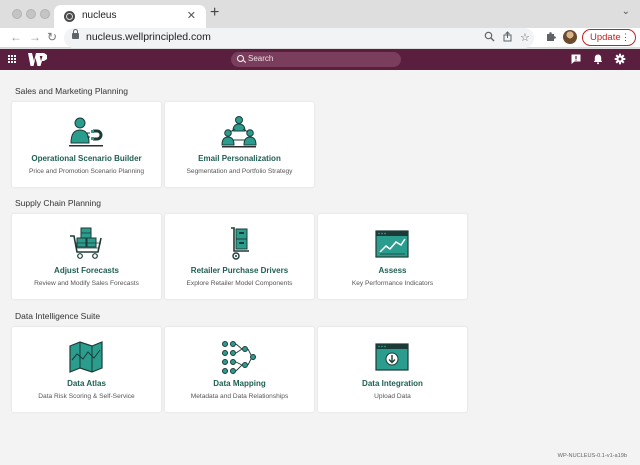  Describe the element at coordinates (626, 11) in the screenshot. I see `tab-search-chevron-icon: ⌄` at that location.